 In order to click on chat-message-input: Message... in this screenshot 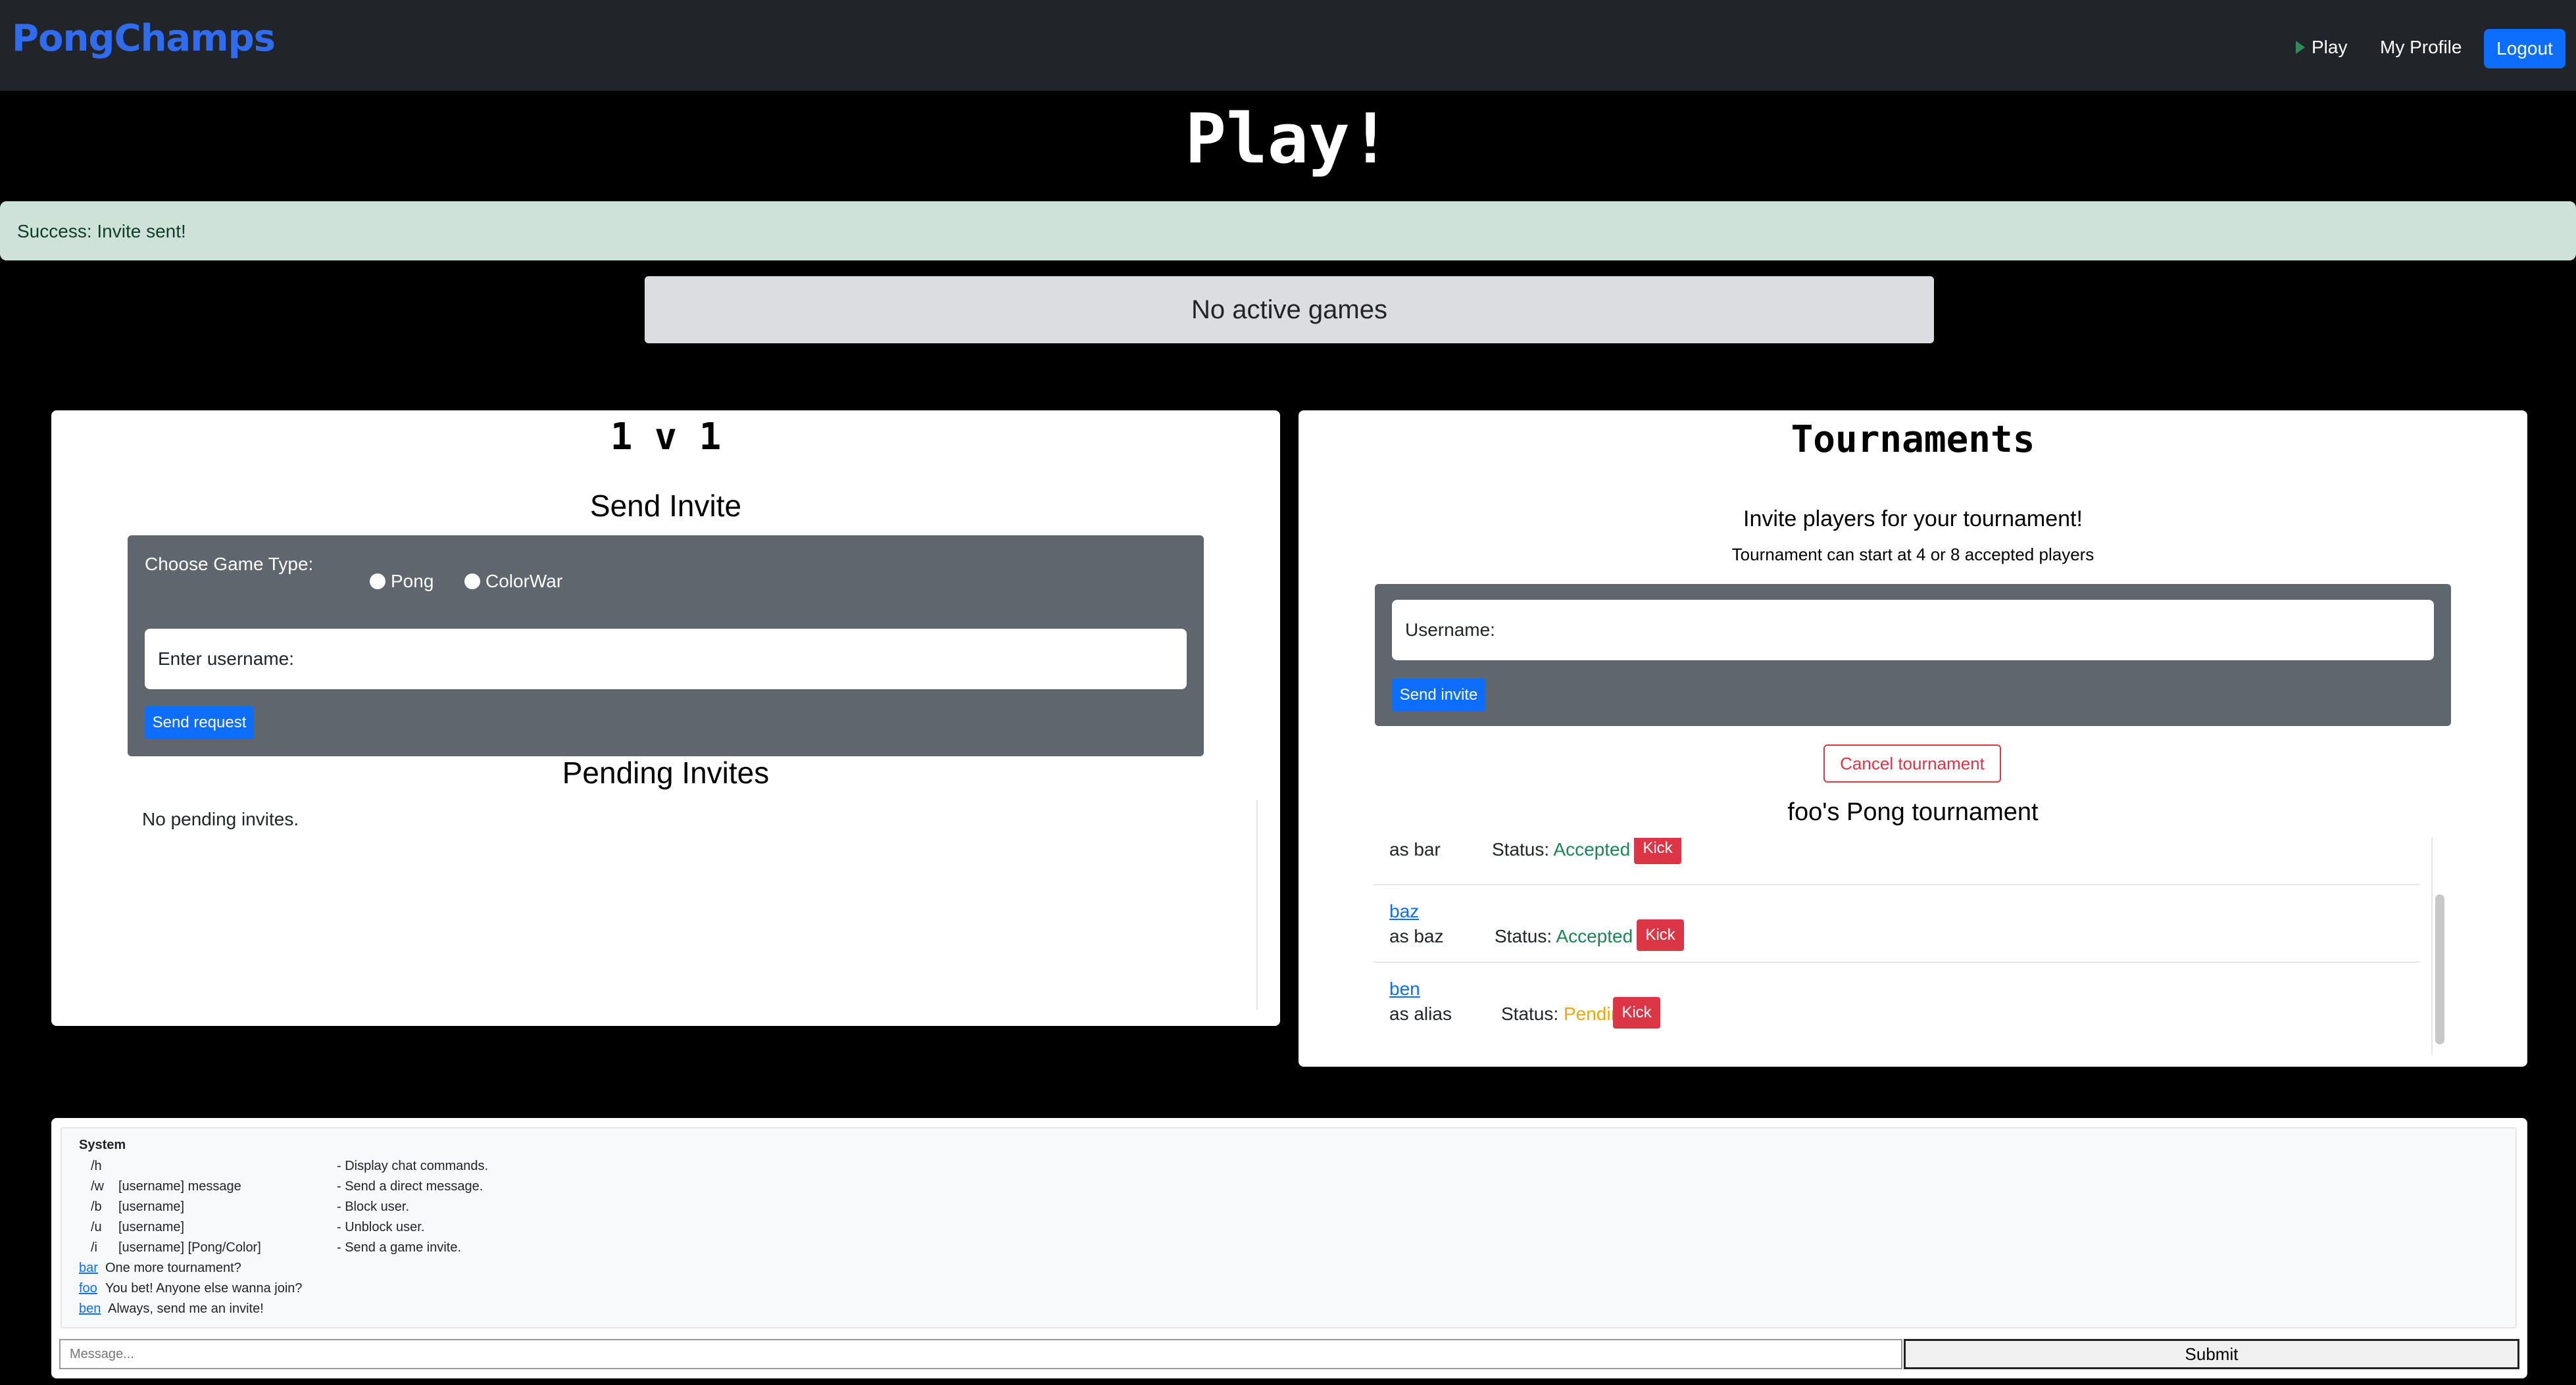, I will do `click(980, 1354)`.